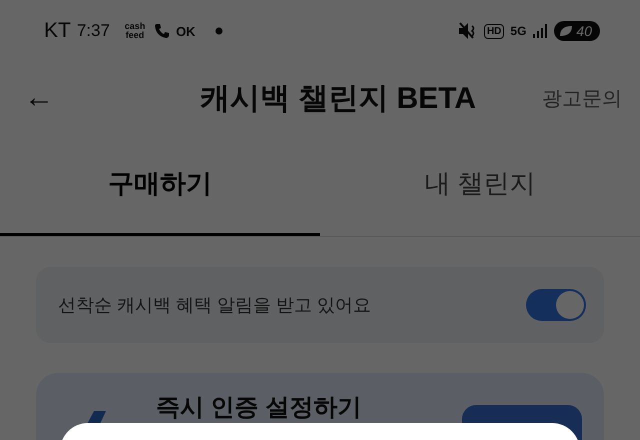  What do you see at coordinates (186, 31) in the screenshot?
I see `notification-label: OK` at bounding box center [186, 31].